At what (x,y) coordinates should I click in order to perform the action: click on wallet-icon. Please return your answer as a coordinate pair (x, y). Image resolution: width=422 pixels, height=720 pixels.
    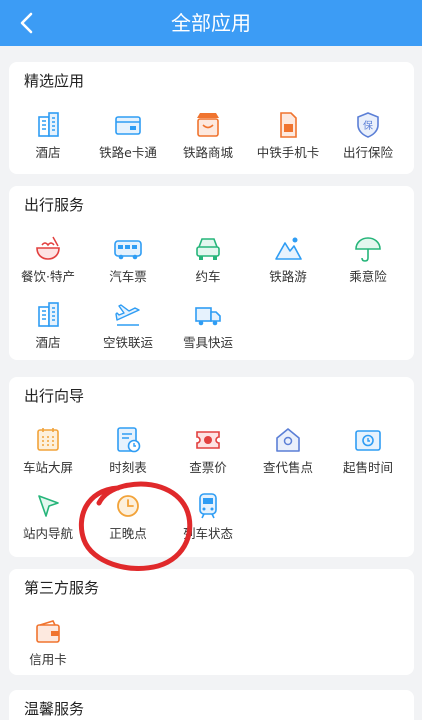
    Looking at the image, I should click on (48, 631).